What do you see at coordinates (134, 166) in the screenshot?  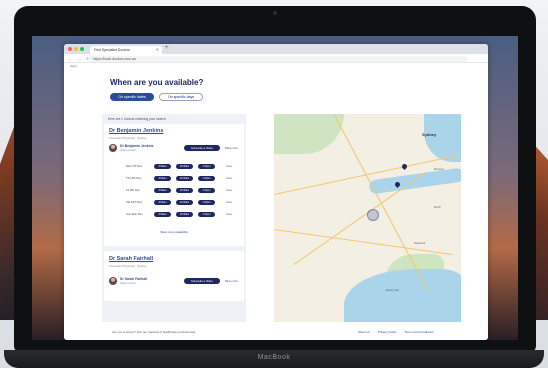 I see `slot-day: Wed 7th Nov` at bounding box center [134, 166].